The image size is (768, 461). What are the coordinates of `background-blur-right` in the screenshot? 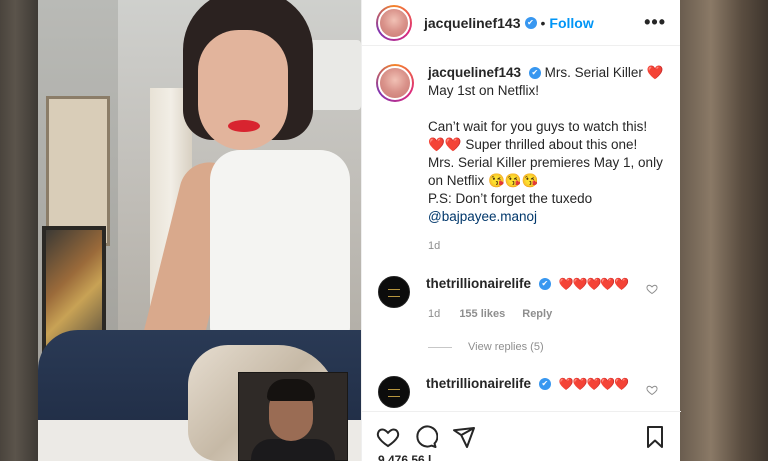 It's located at (724, 230).